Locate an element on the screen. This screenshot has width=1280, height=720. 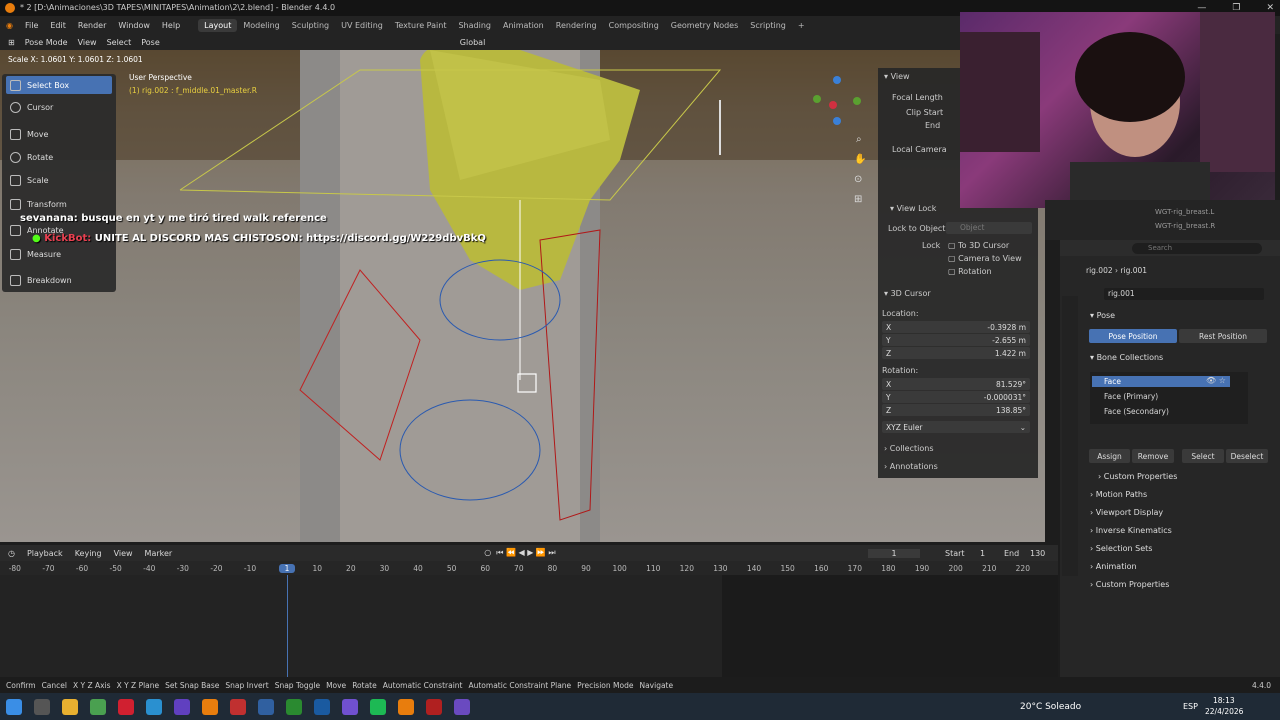
mode-selector: Pose Mode is located at coordinates (46, 42).